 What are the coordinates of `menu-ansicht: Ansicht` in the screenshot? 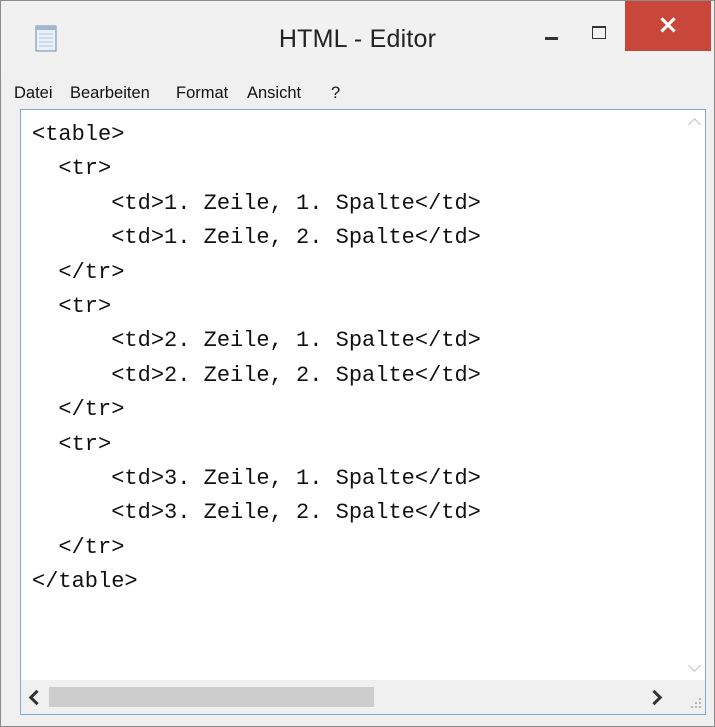 It's located at (274, 93).